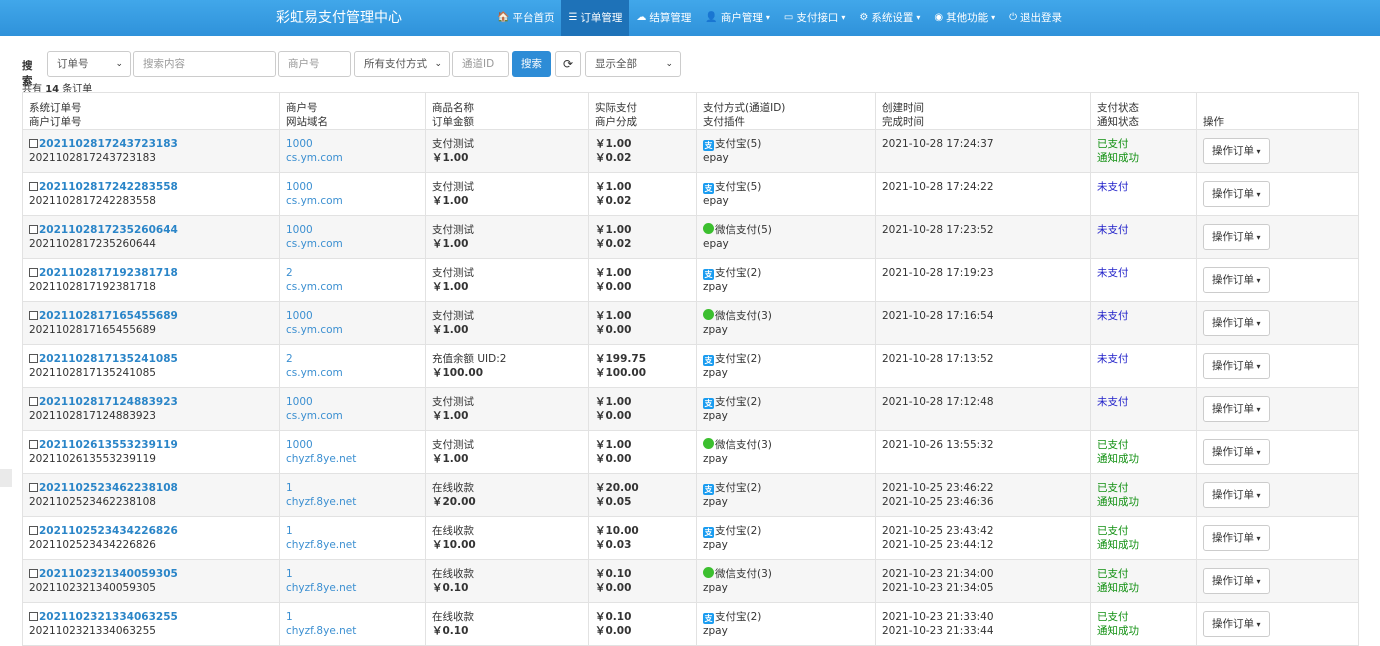 The width and height of the screenshot is (1380, 646). What do you see at coordinates (568, 64) in the screenshot?
I see `refresh-button: ⟳` at bounding box center [568, 64].